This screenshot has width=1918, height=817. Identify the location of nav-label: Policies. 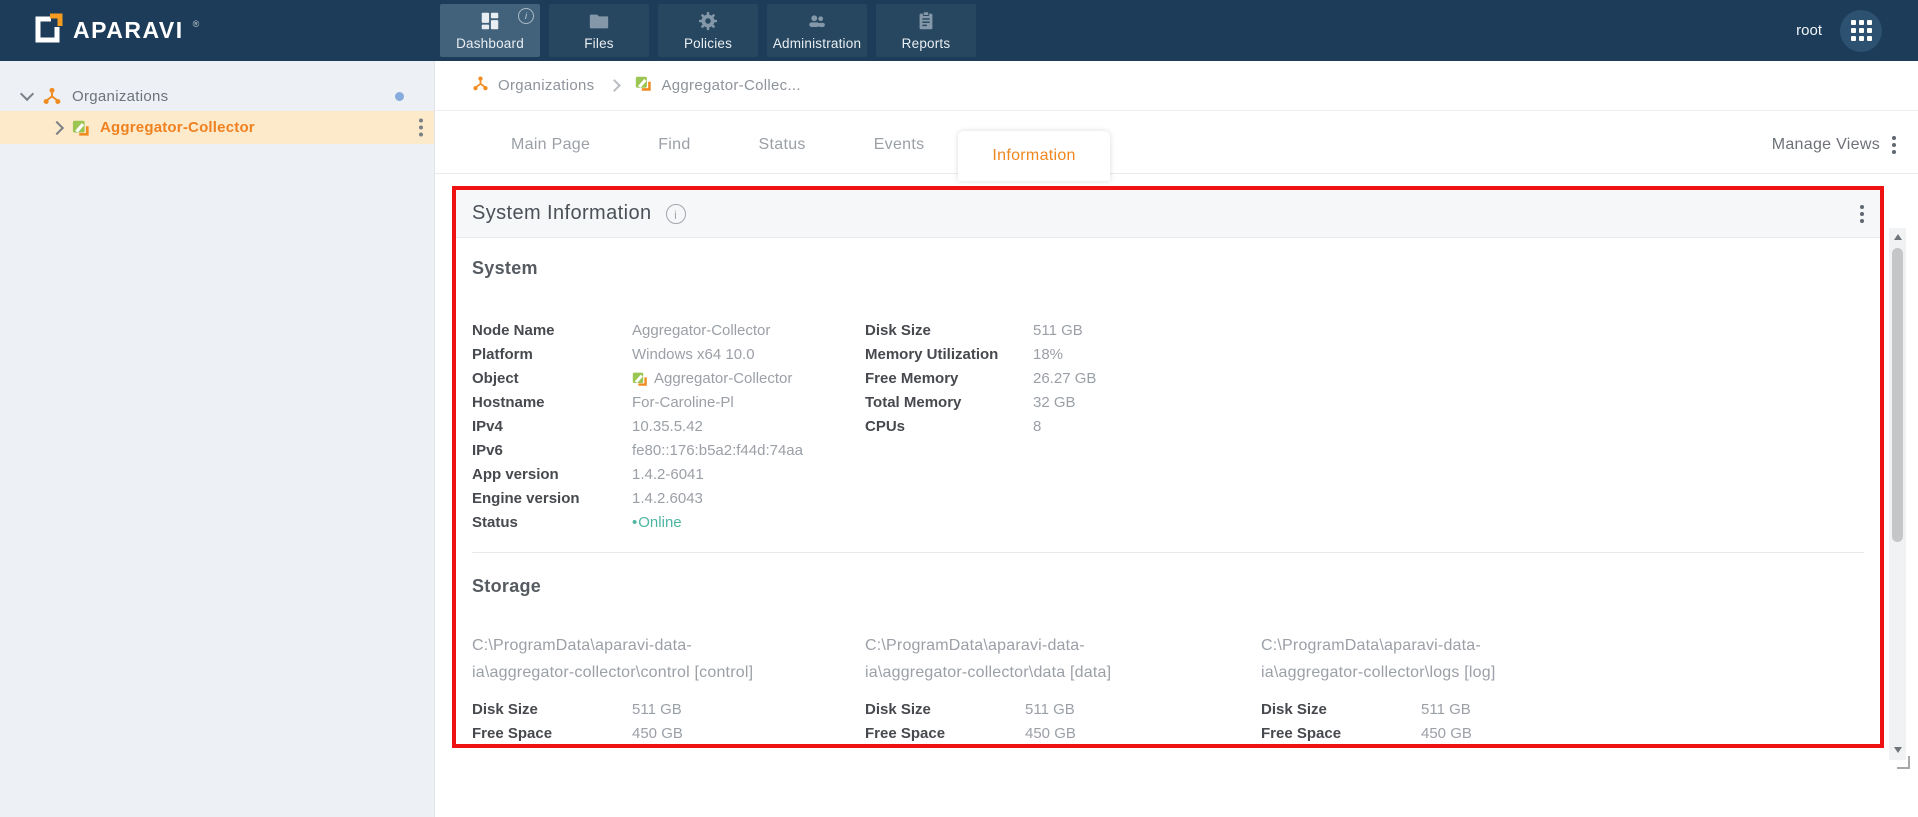
(708, 43).